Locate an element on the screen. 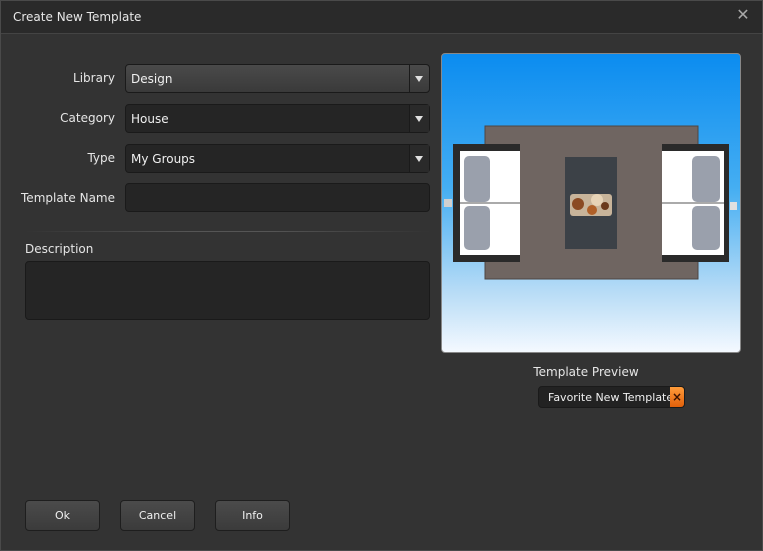 This screenshot has height=551, width=763. type-value: My Groups is located at coordinates (163, 159).